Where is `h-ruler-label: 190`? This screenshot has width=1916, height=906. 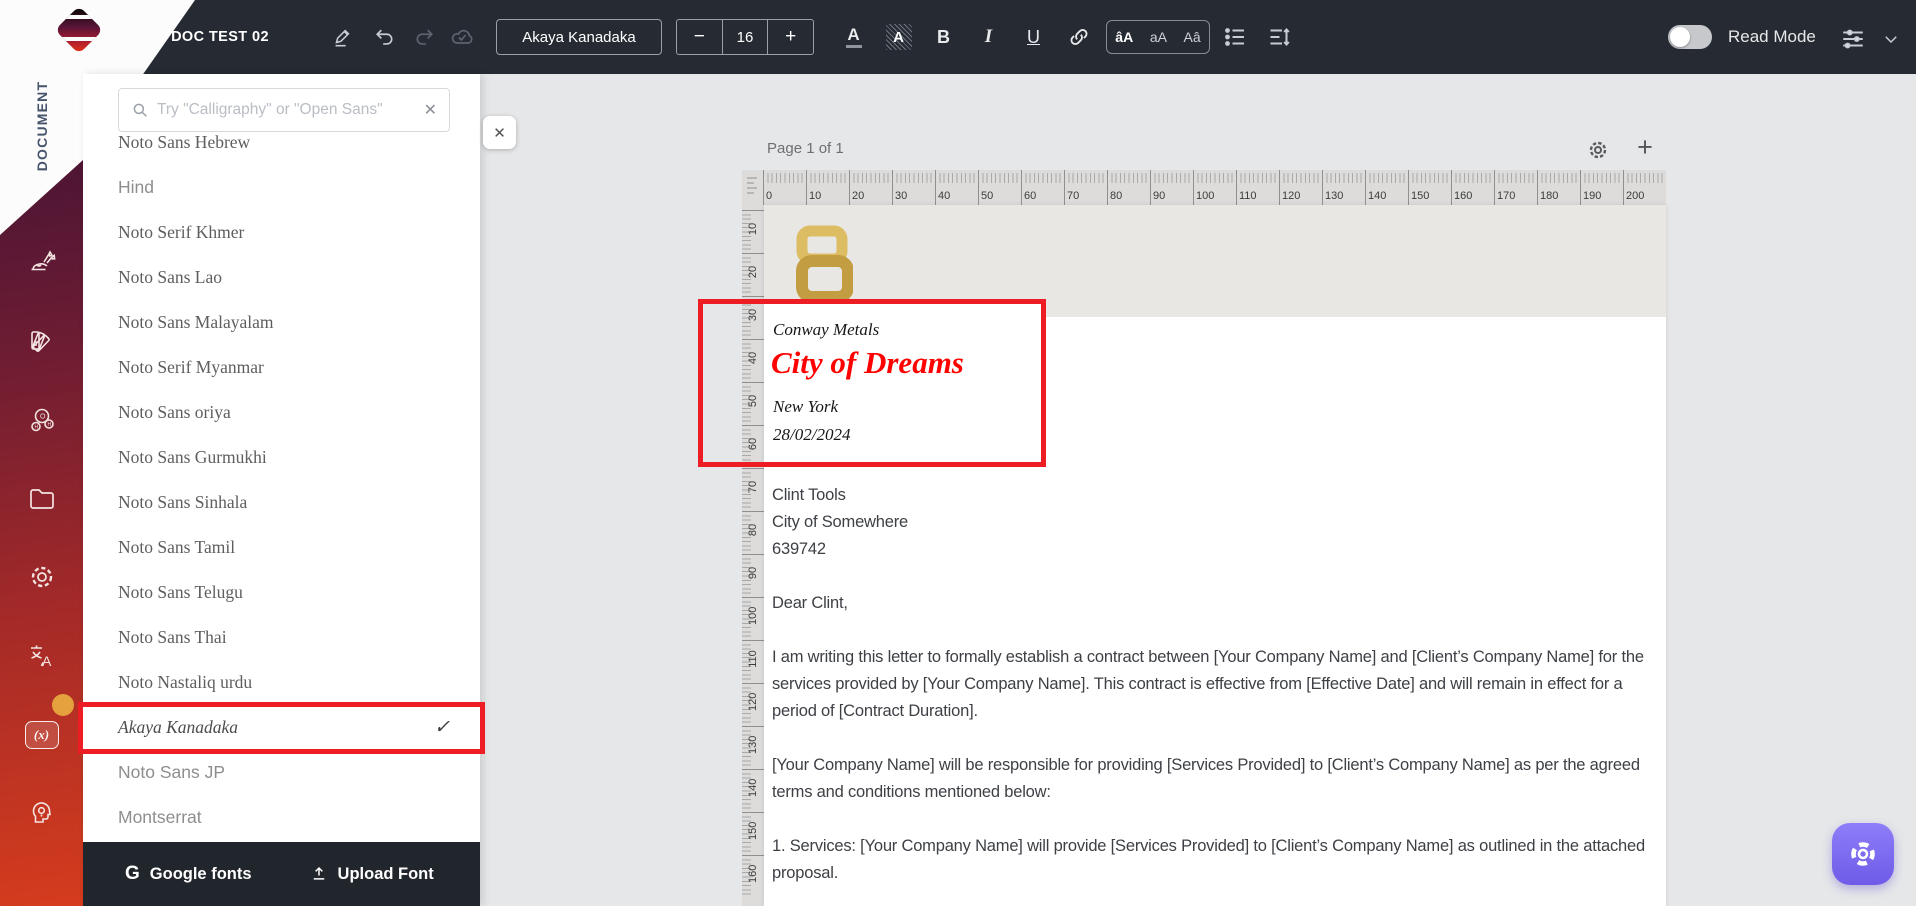 h-ruler-label: 190 is located at coordinates (1601, 187).